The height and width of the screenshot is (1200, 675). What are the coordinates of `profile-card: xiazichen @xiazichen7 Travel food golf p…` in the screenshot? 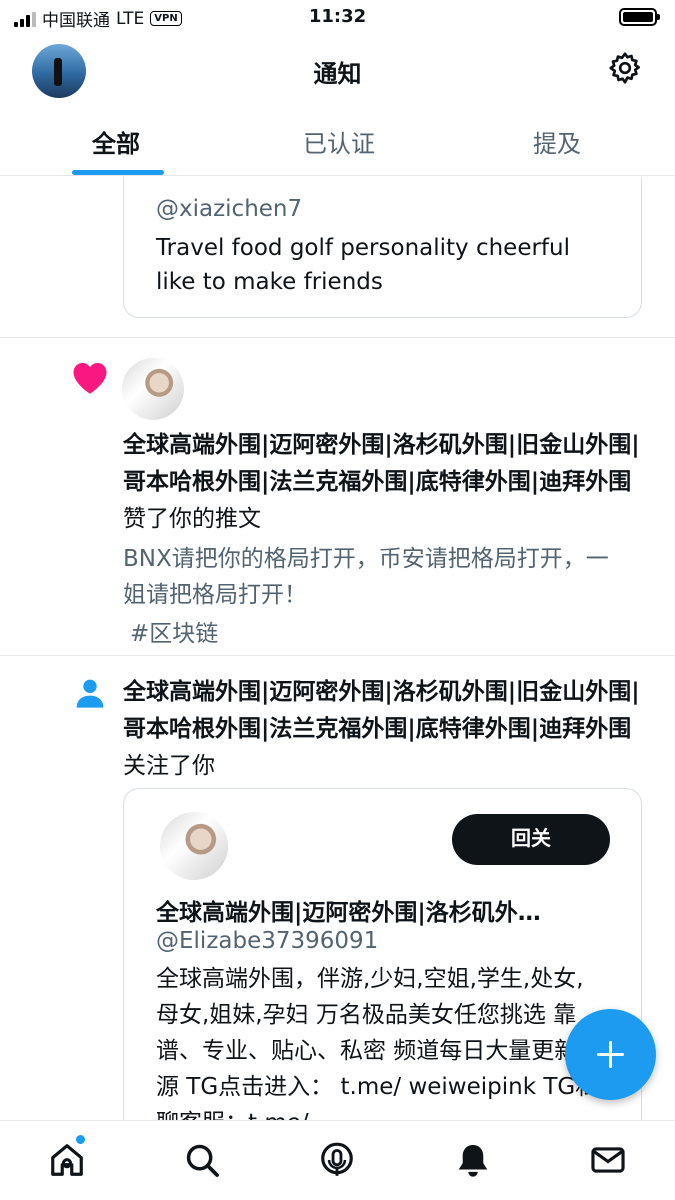 It's located at (382, 247).